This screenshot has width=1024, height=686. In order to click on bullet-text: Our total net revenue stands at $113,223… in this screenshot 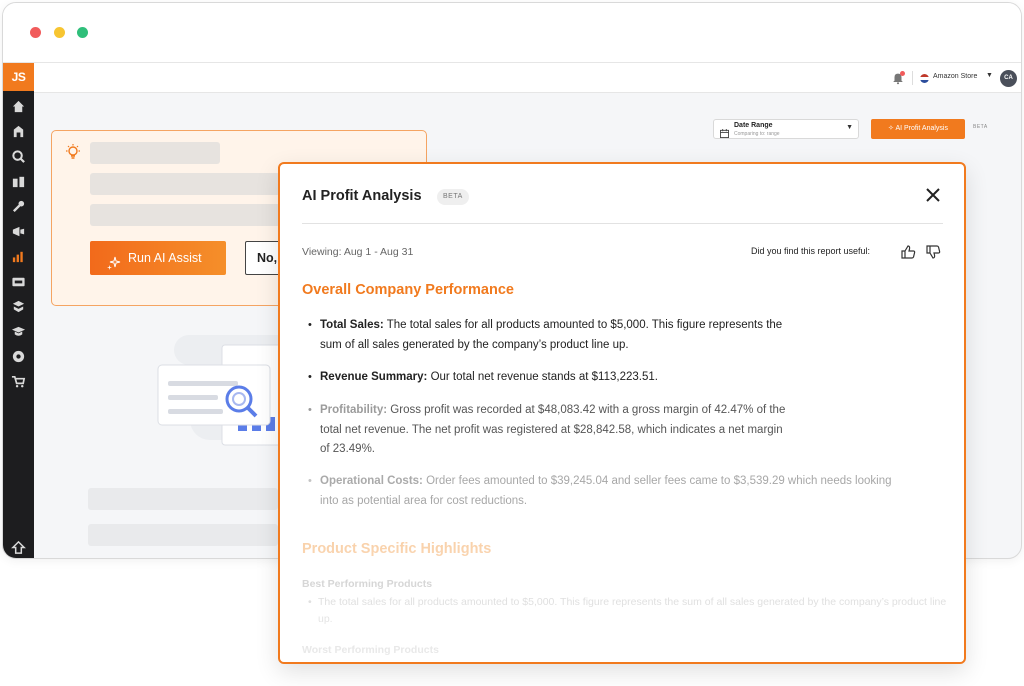, I will do `click(542, 377)`.